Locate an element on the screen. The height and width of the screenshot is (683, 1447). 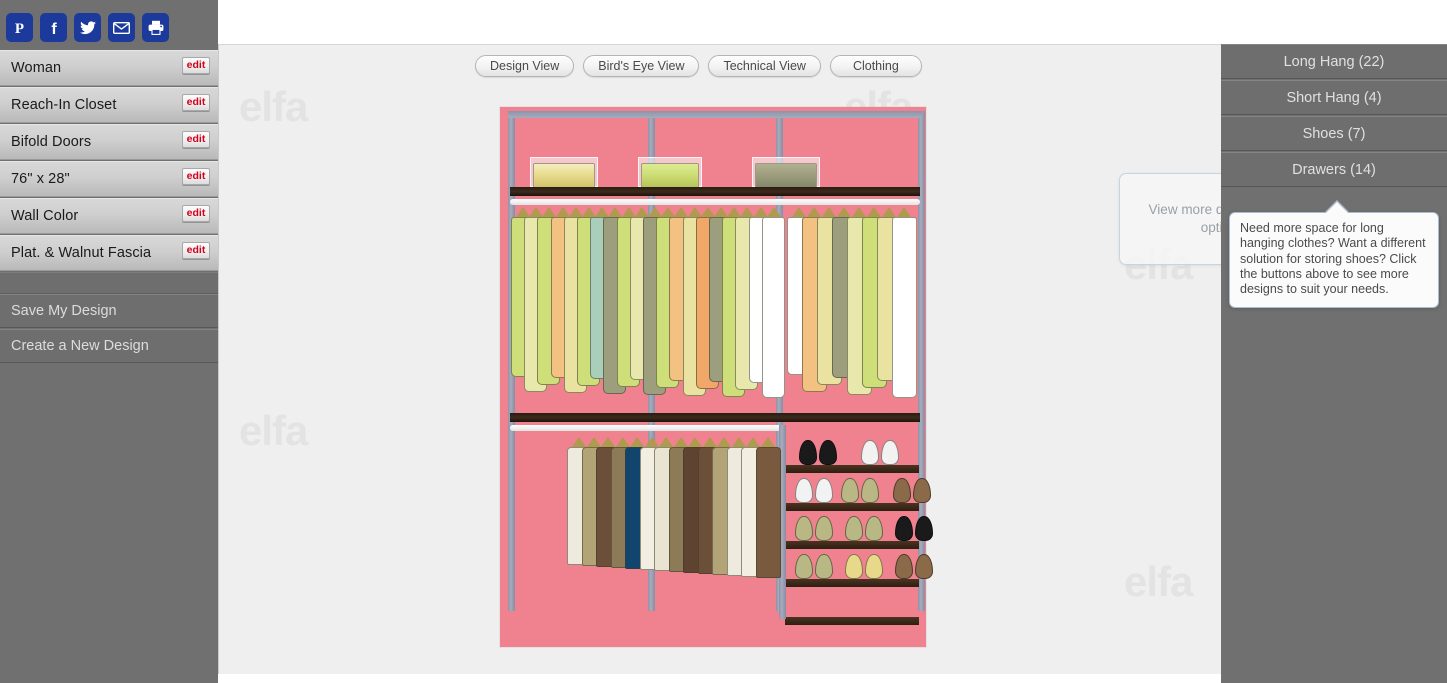
spec-row-dimensions: 76" x 28" edit is located at coordinates (109, 179).